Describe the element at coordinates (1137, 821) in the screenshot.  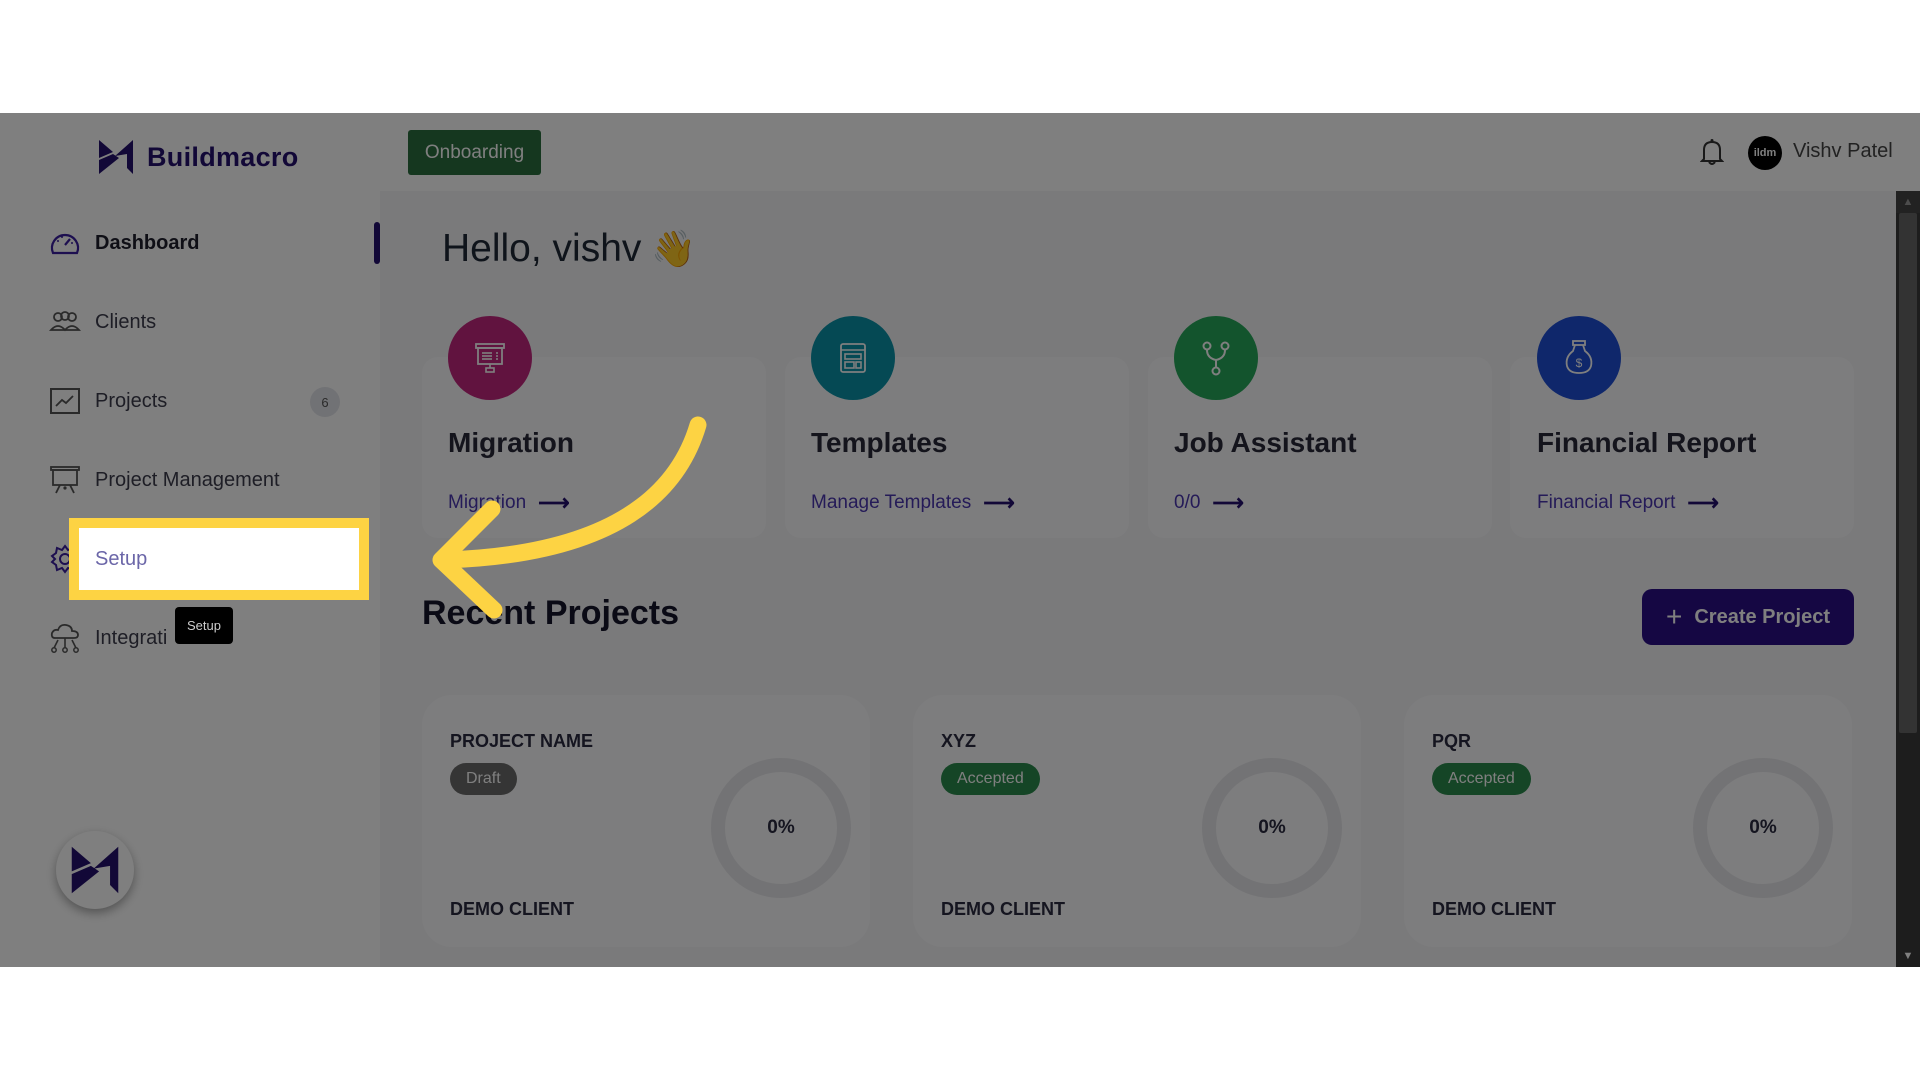
I see `project-card: XYZ Accepted DEMO CLIENT 0%` at that location.